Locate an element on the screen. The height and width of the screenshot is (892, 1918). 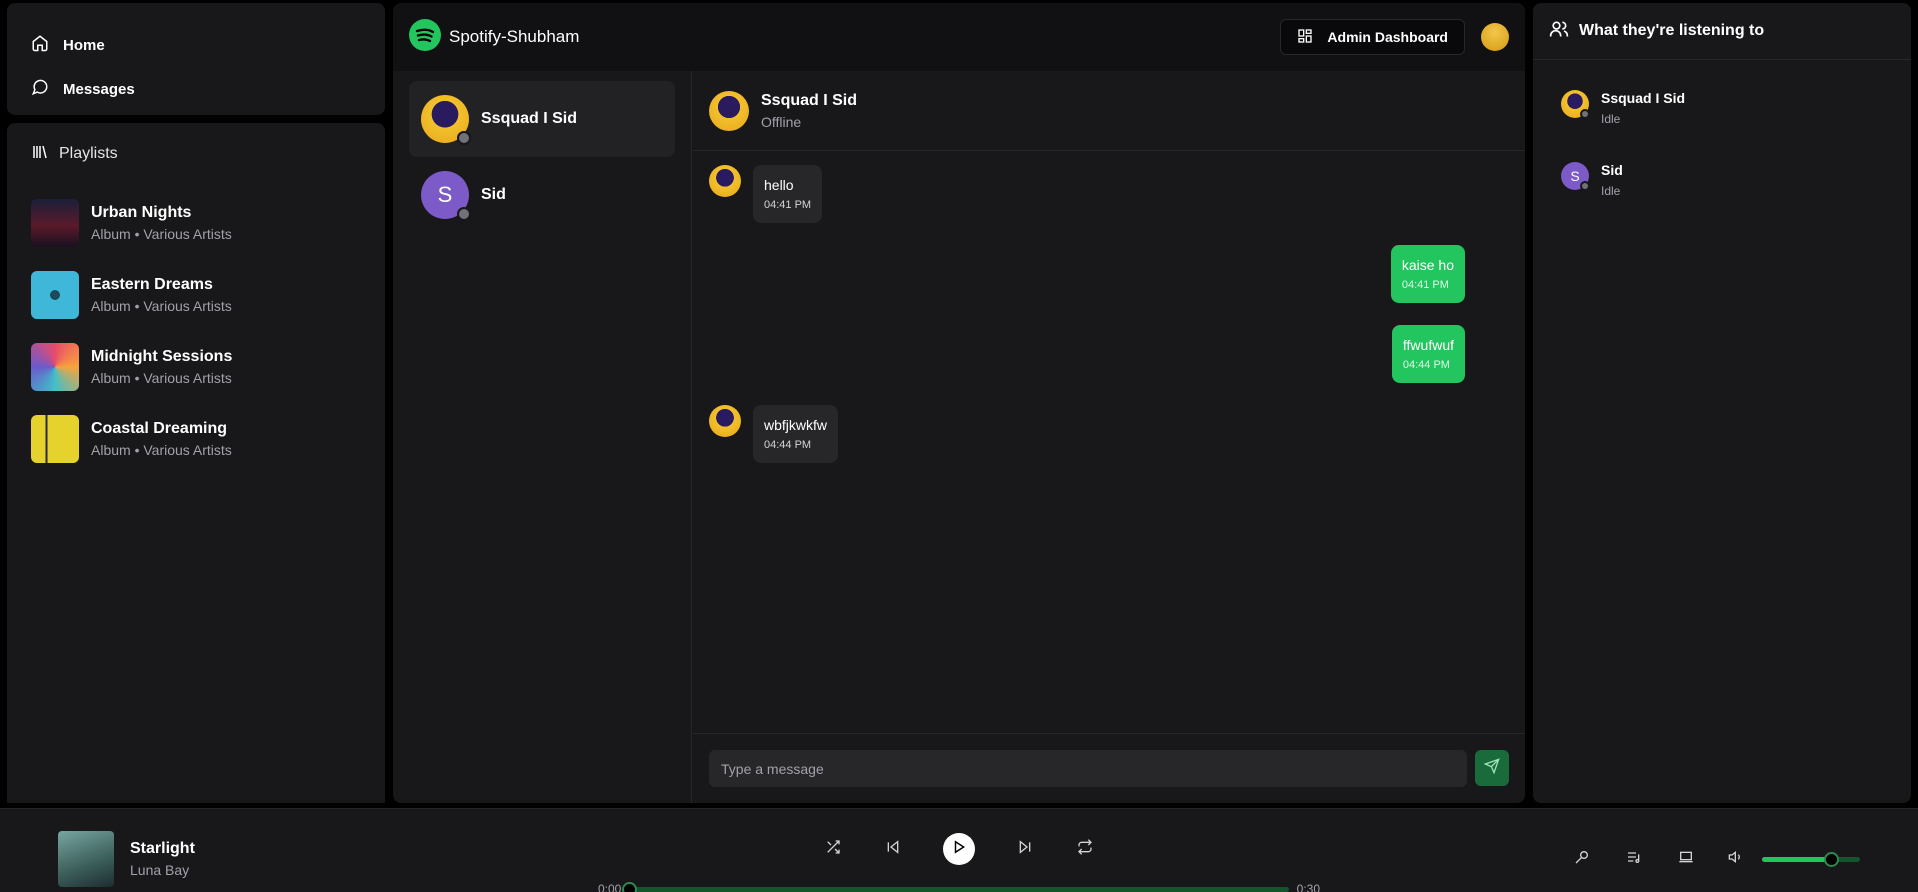
nav-messages-label: Messages is located at coordinates (99, 89).